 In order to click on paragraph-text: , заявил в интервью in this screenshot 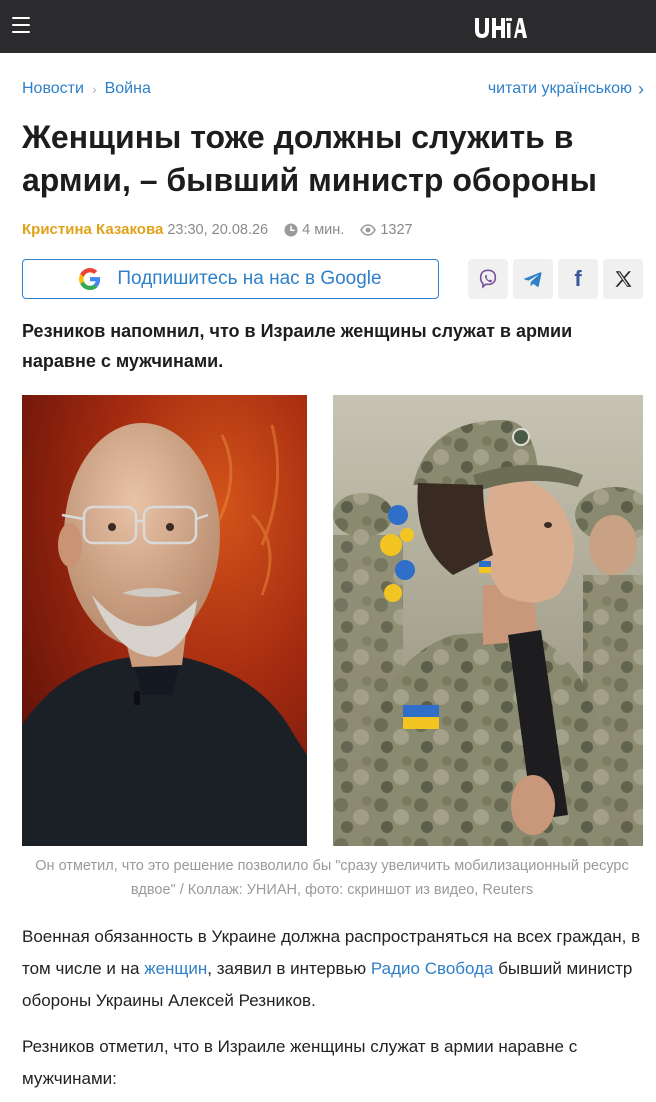, I will do `click(289, 968)`.